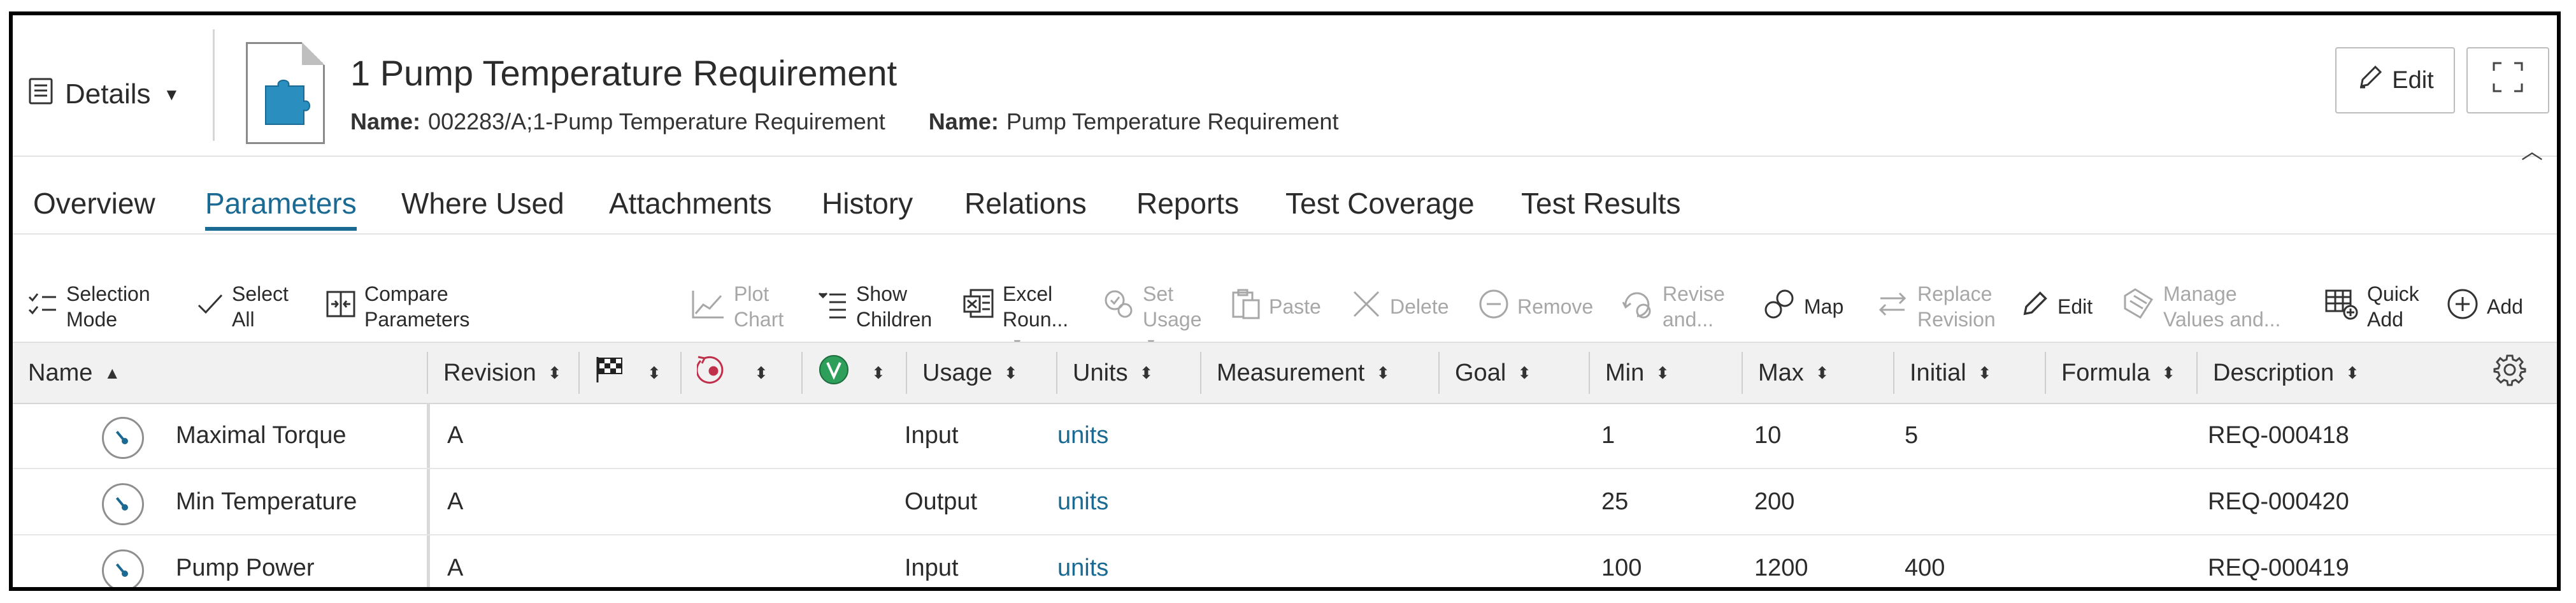 Image resolution: width=2576 pixels, height=603 pixels. Describe the element at coordinates (1173, 121) in the screenshot. I see `name-value: Pump Temperature Requirement` at that location.